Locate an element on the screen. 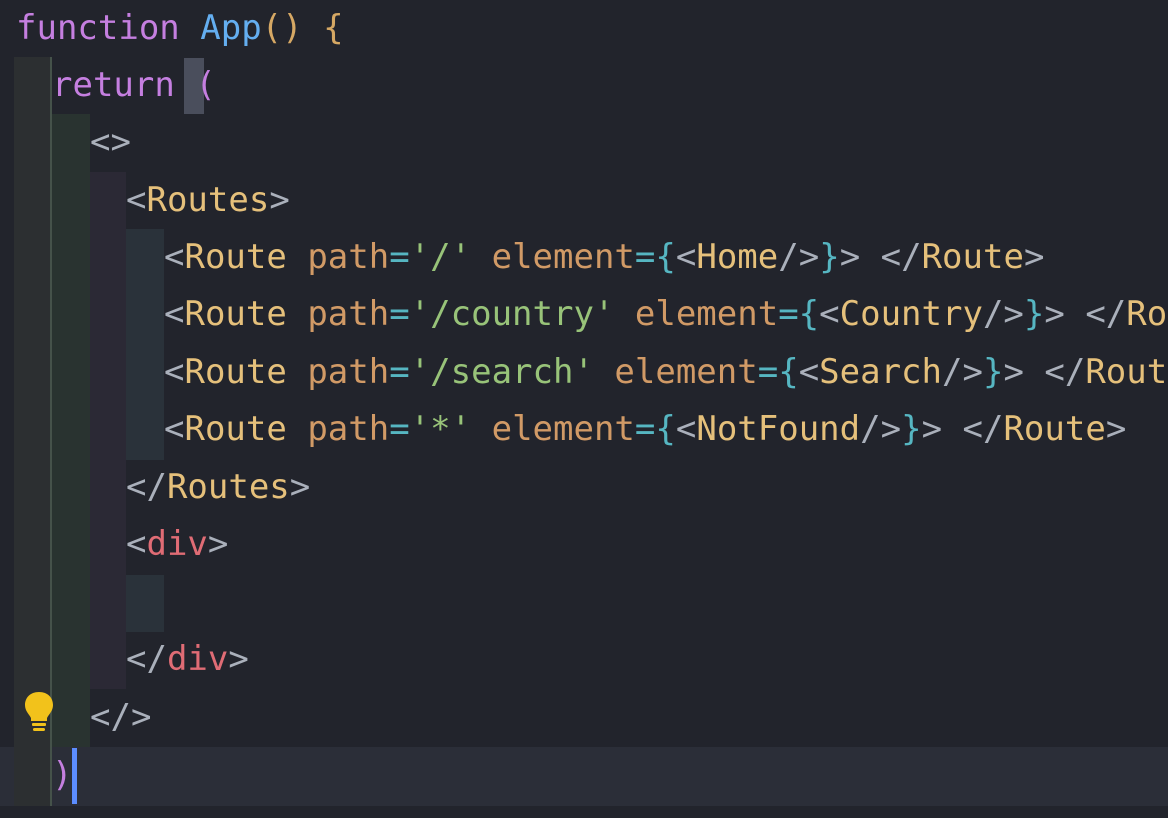  return-paren-close: ) is located at coordinates (62, 775).